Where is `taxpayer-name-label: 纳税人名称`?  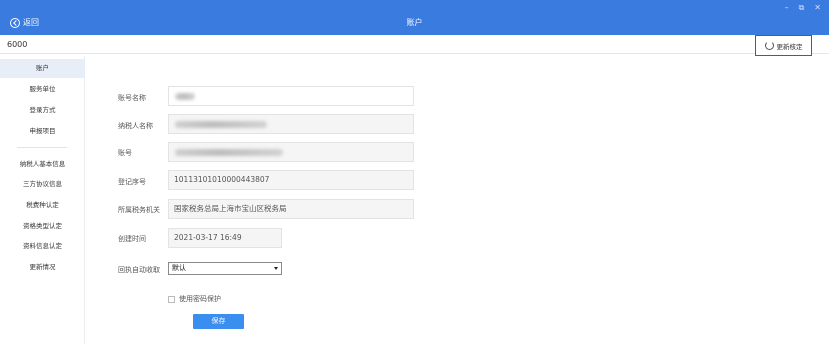
taxpayer-name-label: 纳税人名称 is located at coordinates (135, 126).